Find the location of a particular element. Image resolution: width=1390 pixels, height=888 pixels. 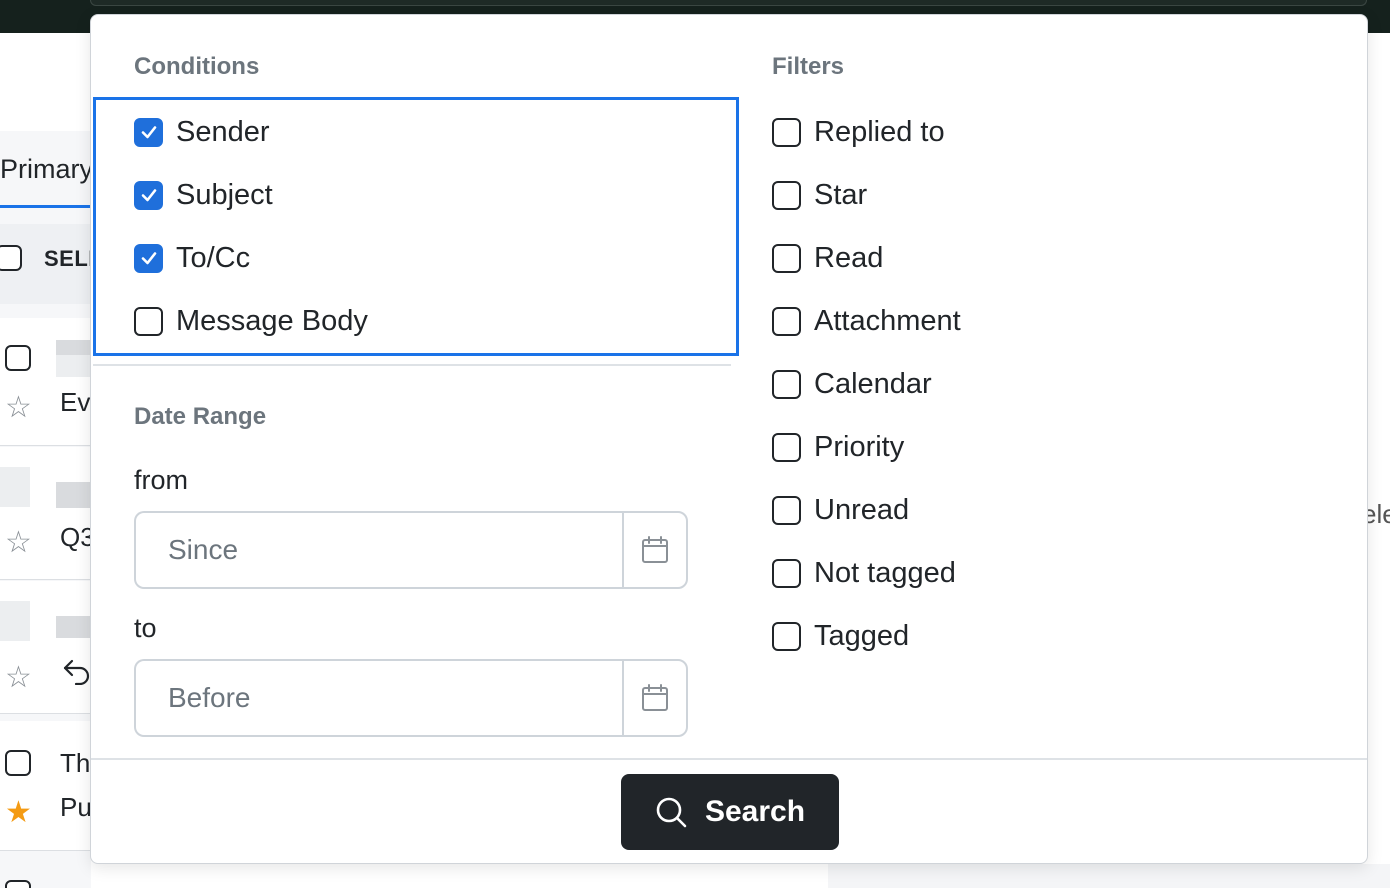

condition-to-cc: To/Cc is located at coordinates (192, 258).